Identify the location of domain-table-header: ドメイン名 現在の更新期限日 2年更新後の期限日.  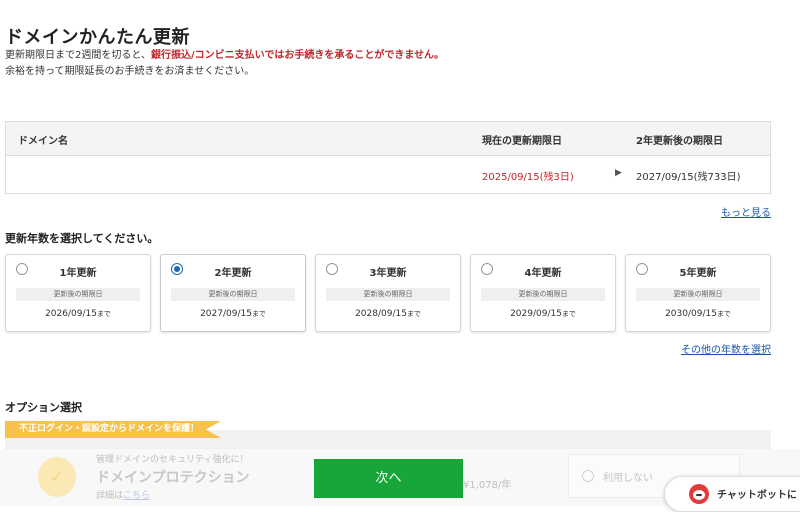
(388, 139).